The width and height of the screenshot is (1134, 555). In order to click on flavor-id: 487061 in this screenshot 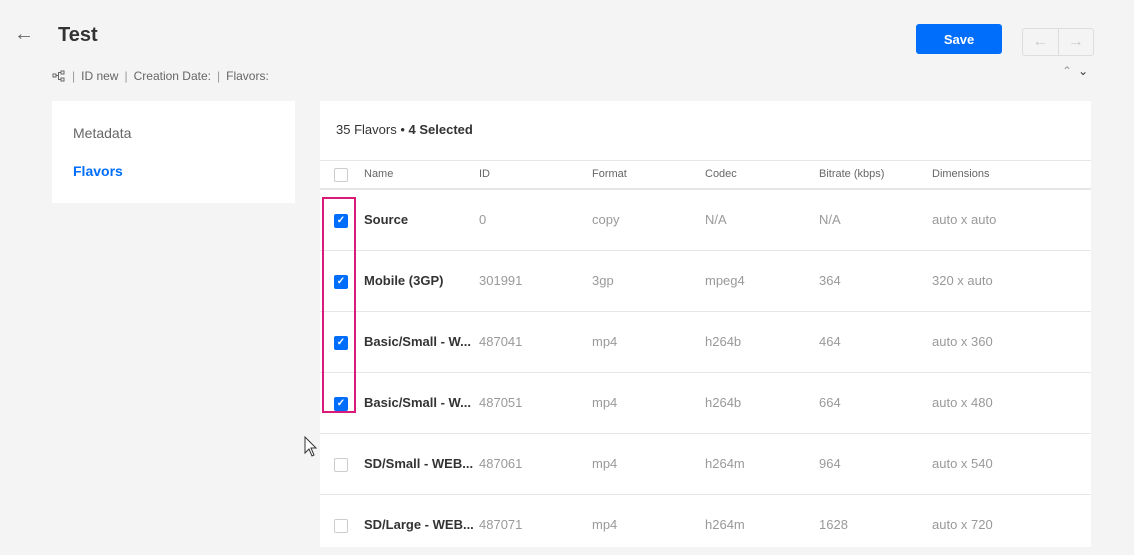, I will do `click(501, 463)`.